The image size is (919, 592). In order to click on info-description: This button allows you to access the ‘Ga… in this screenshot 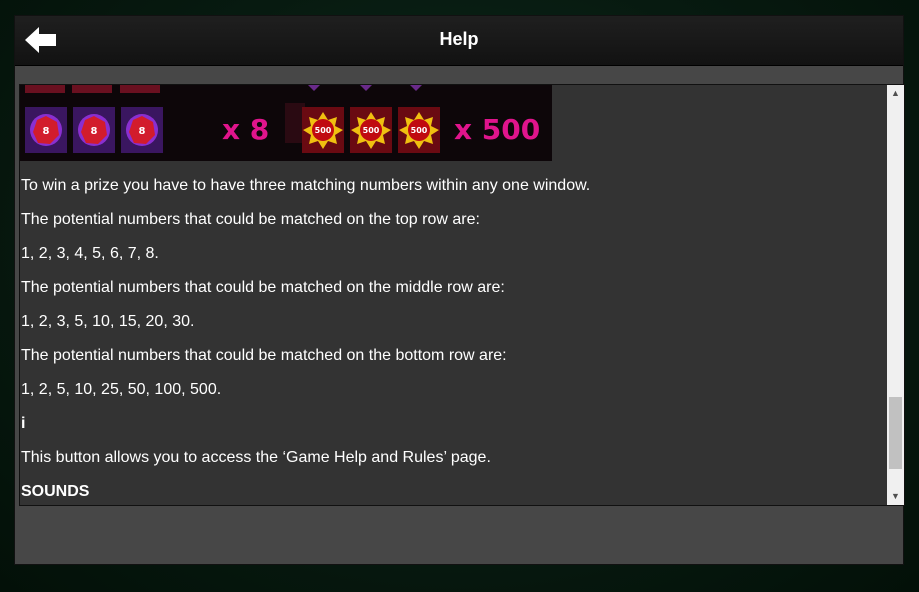, I will do `click(256, 457)`.